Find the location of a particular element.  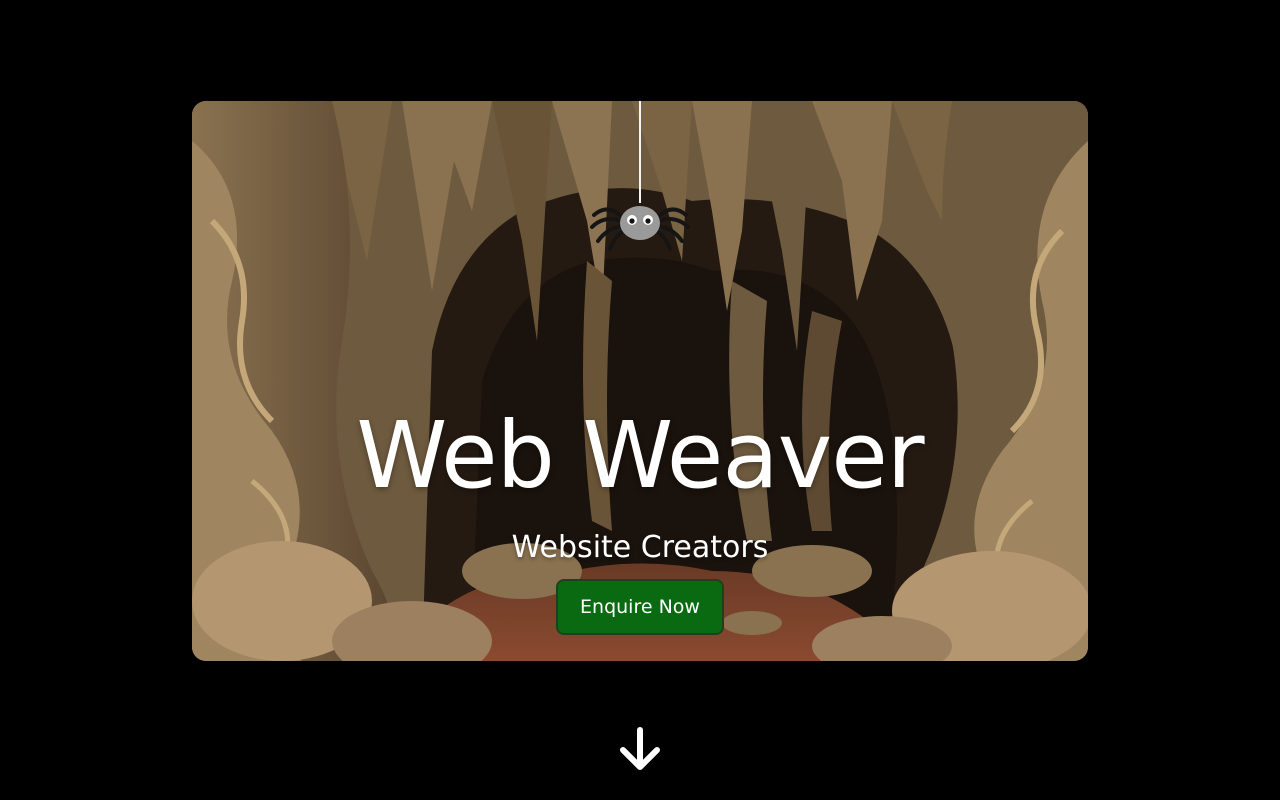

site-subtitle: Website Creators is located at coordinates (640, 547).